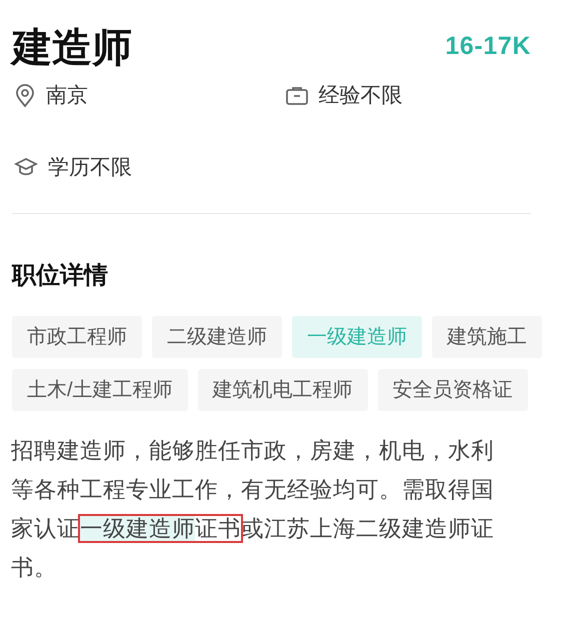  What do you see at coordinates (296, 96) in the screenshot?
I see `briefcase-icon` at bounding box center [296, 96].